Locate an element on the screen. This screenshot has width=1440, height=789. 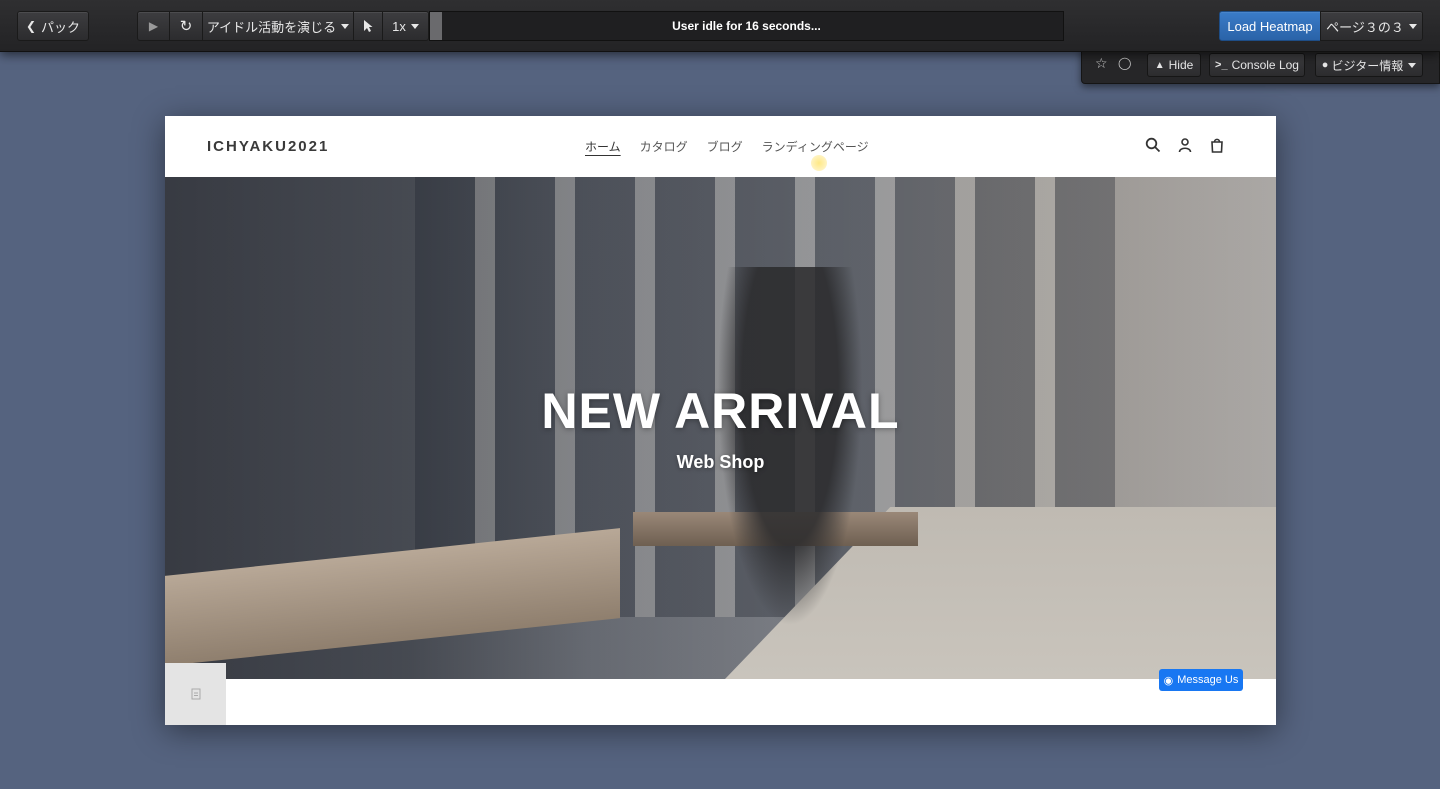
messenger-button: ◉ Message Us is located at coordinates (1201, 680).